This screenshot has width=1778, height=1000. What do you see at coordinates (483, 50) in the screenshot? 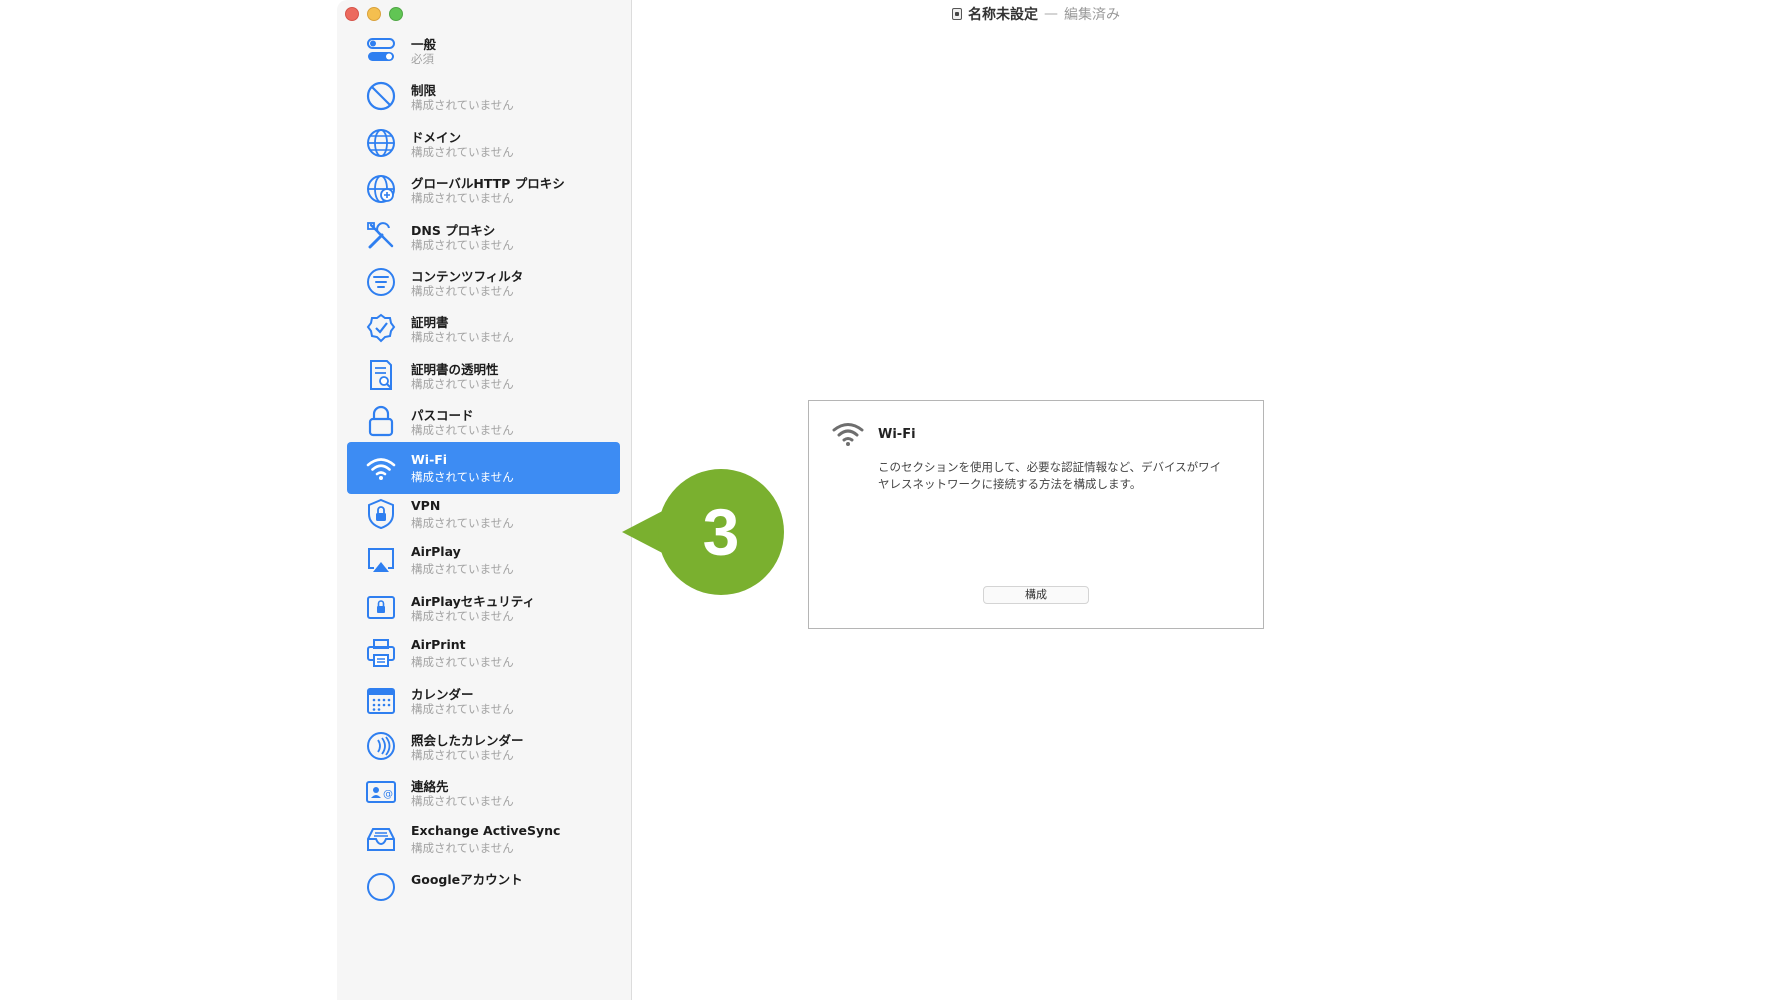
I see `sidebar-item: 一般 必須` at bounding box center [483, 50].